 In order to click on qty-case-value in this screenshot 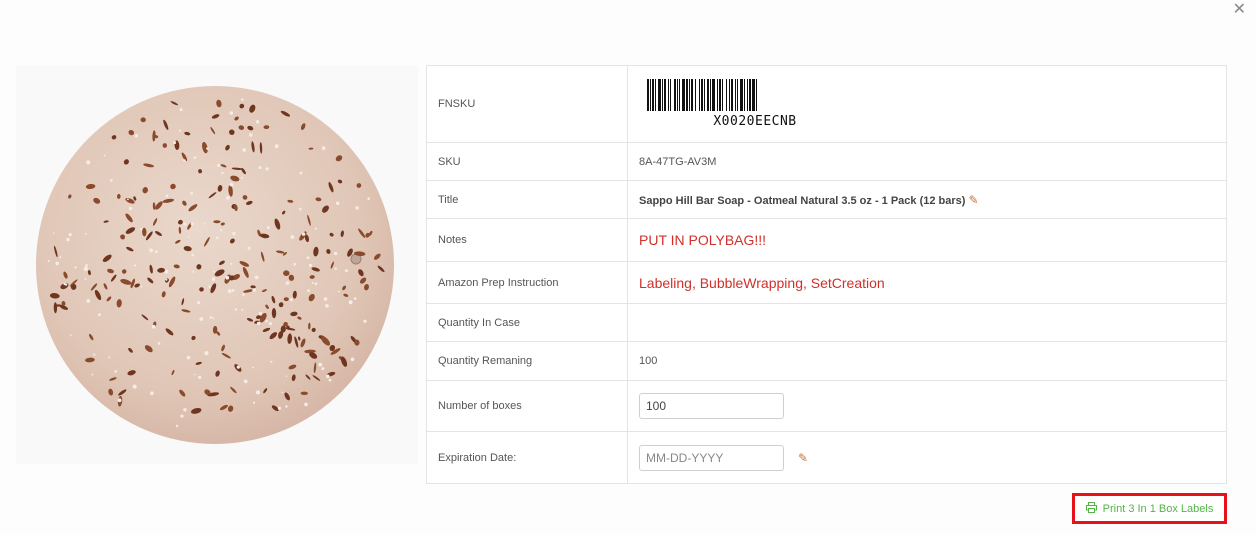, I will do `click(927, 322)`.